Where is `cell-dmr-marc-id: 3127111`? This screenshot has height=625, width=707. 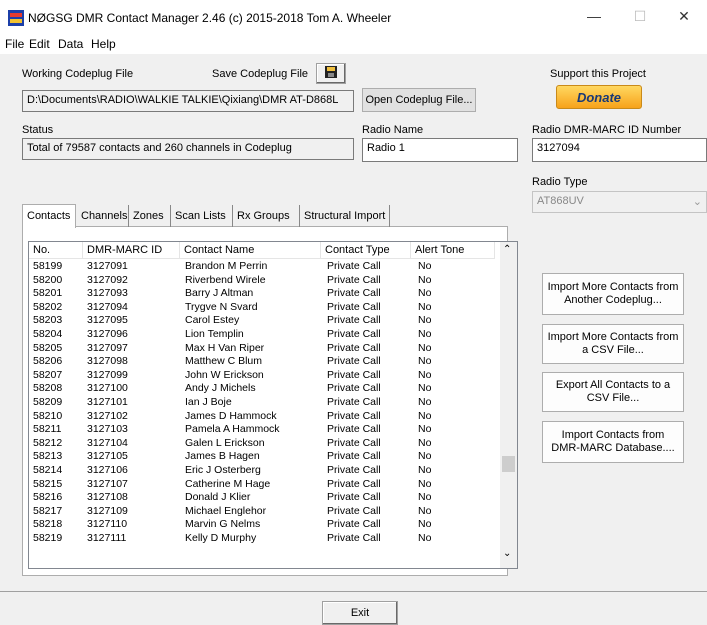
cell-dmr-marc-id: 3127111 is located at coordinates (107, 538).